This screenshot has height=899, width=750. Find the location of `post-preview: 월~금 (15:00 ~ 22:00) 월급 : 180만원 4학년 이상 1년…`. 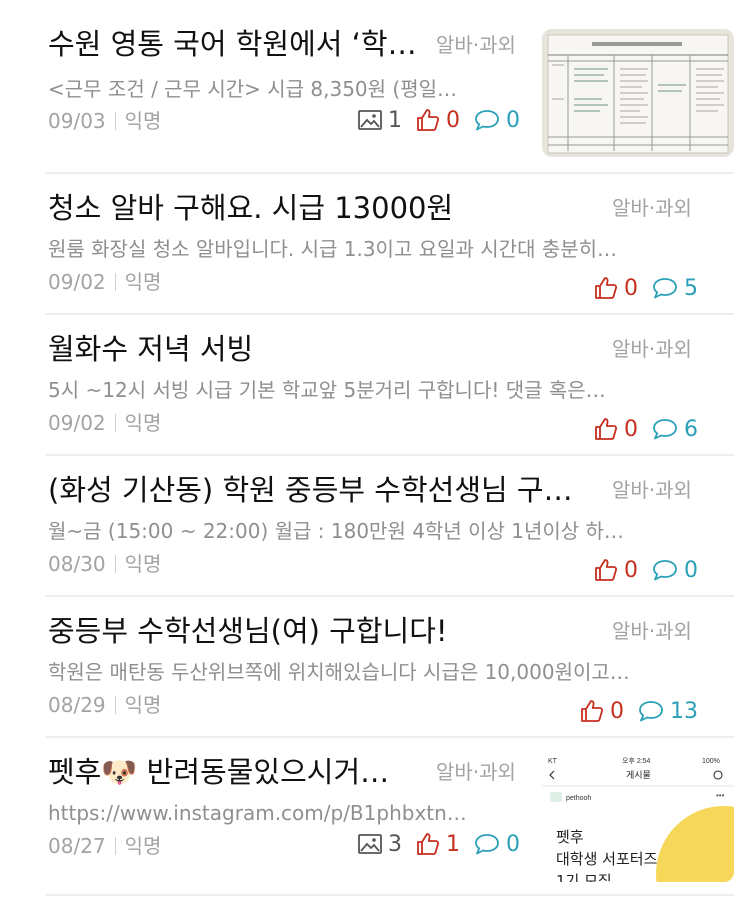

post-preview: 월~금 (15:00 ~ 22:00) 월급 : 180만원 4학년 이상 1년… is located at coordinates (336, 531).